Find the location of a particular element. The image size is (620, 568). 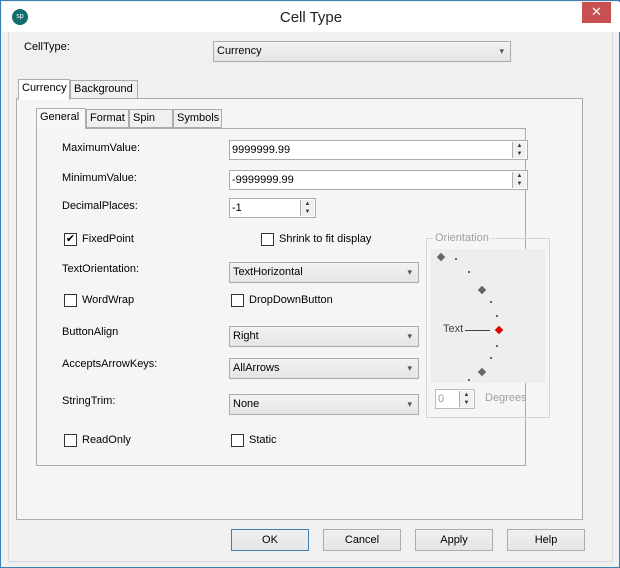

cancel-button: Cancel is located at coordinates (362, 540).